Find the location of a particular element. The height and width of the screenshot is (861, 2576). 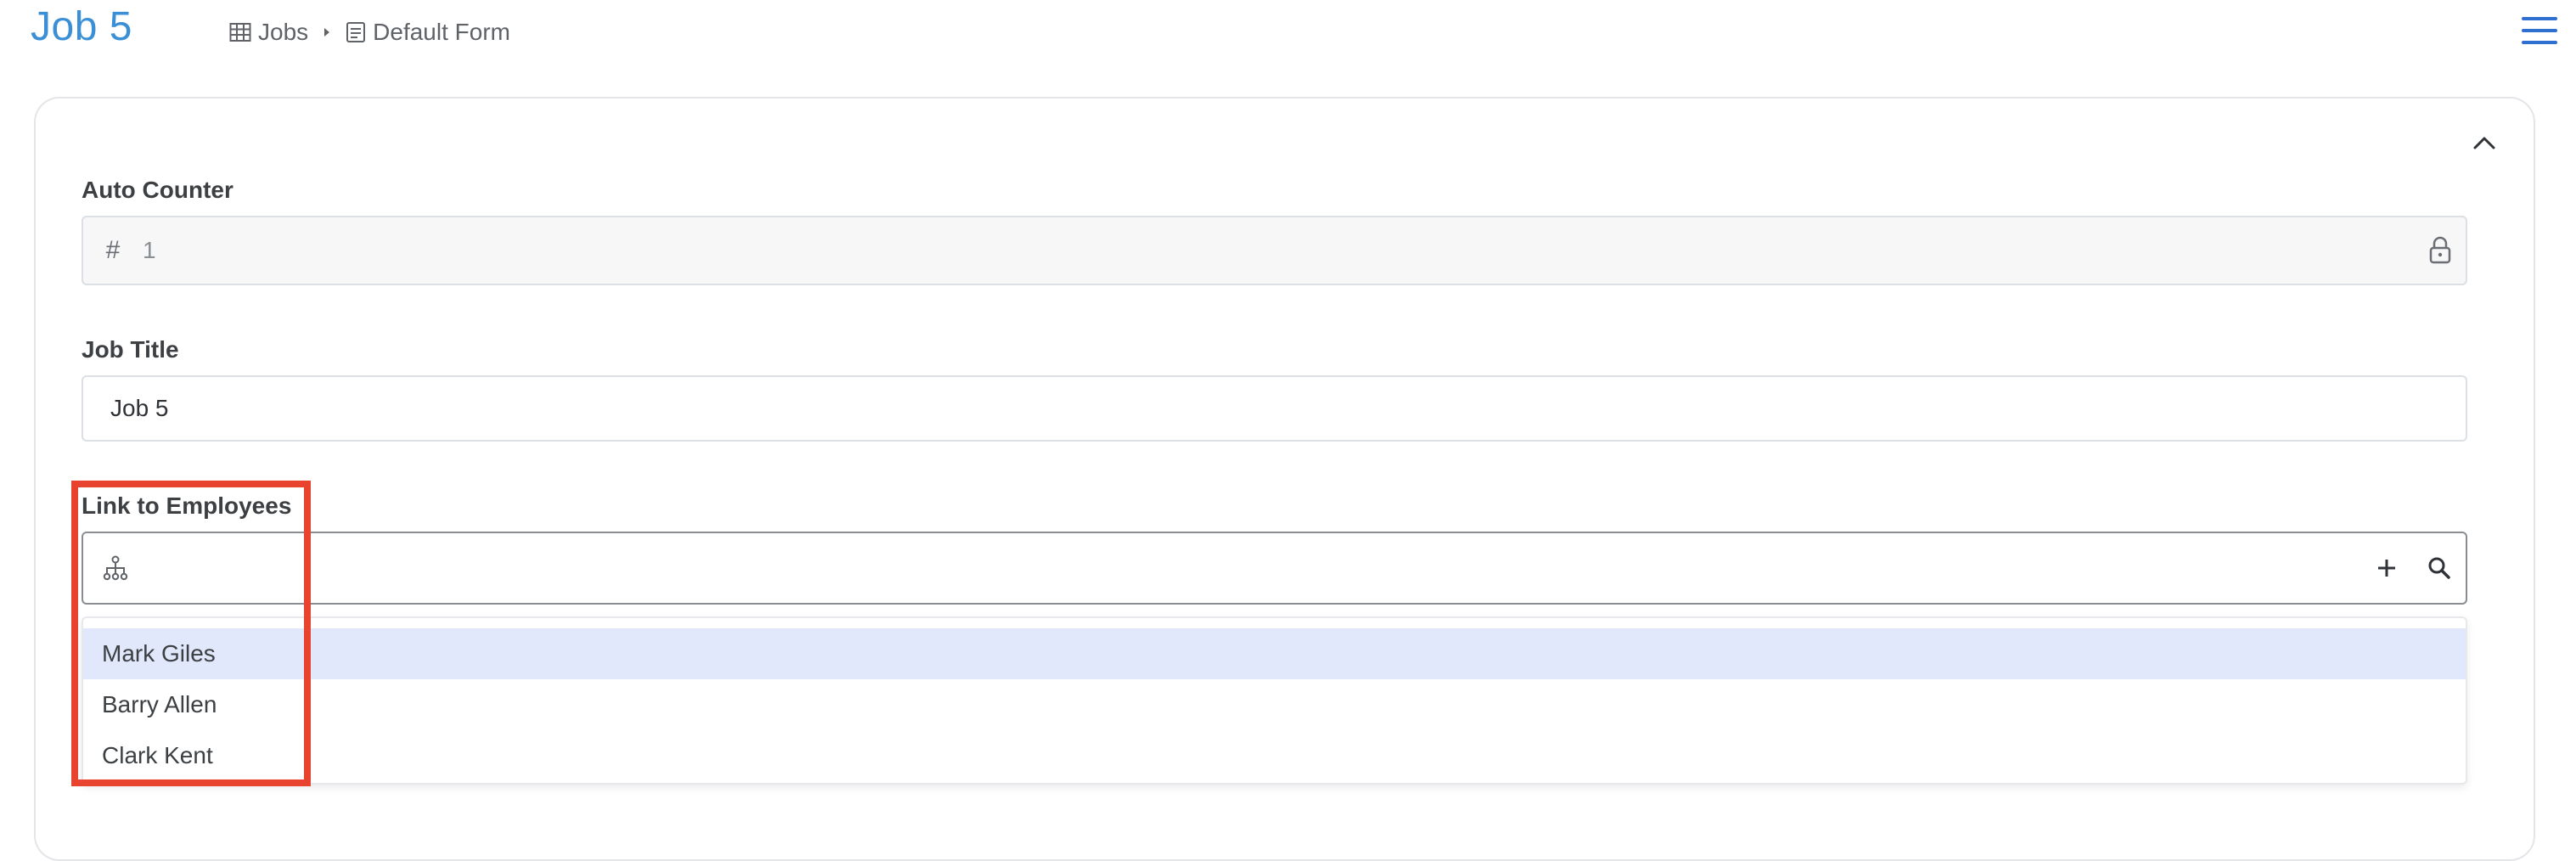

page-title: Job 5 is located at coordinates (81, 27).